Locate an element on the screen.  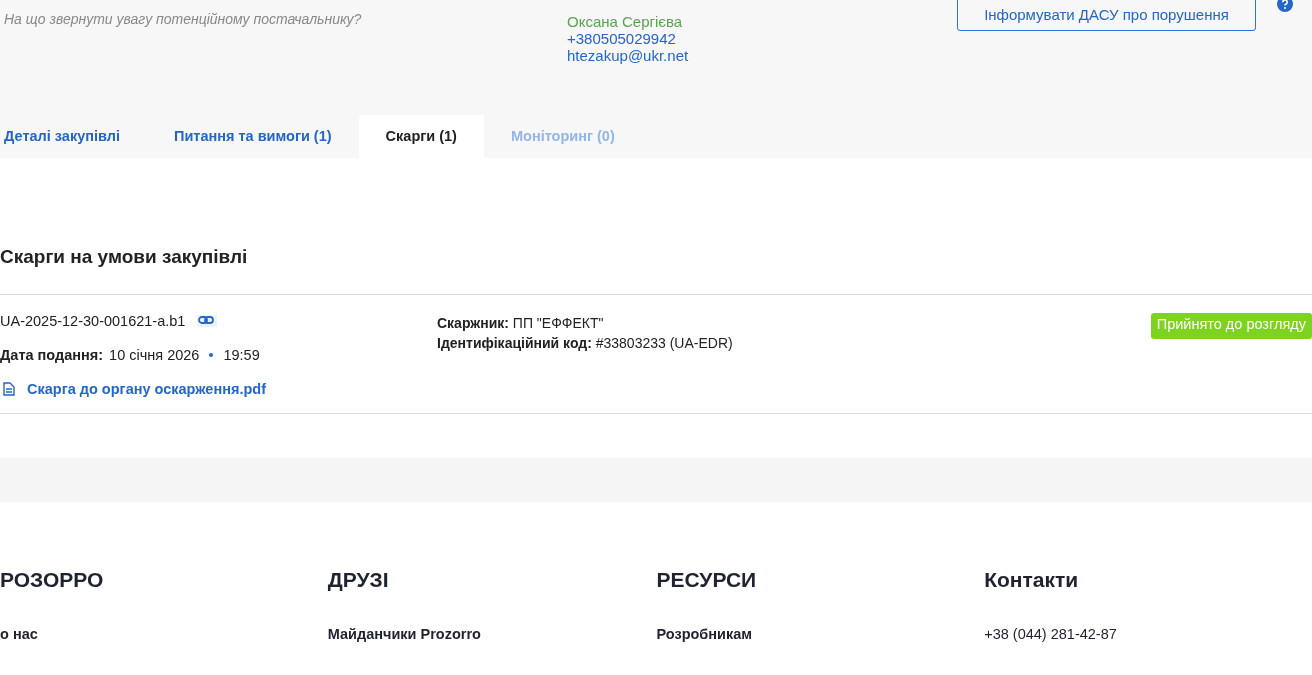
help-icon is located at coordinates (1285, 6).